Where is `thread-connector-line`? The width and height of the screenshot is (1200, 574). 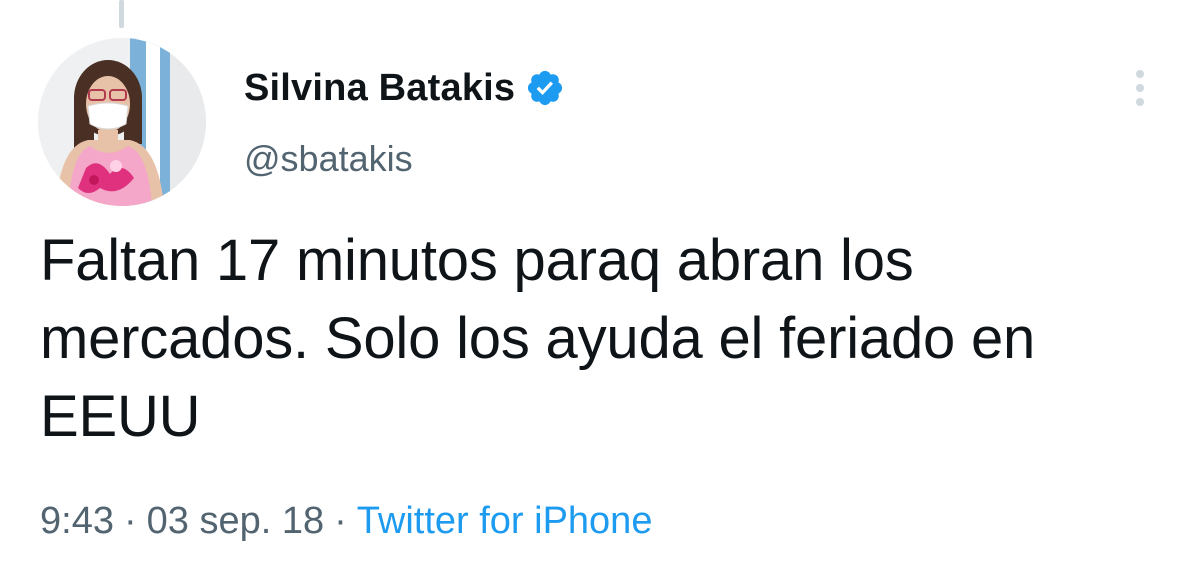 thread-connector-line is located at coordinates (121, 14).